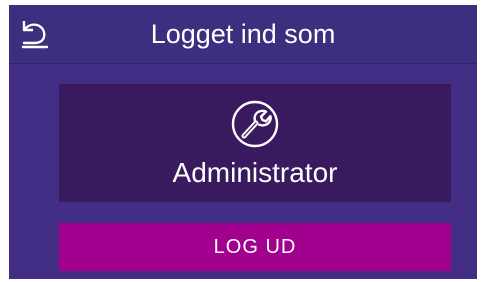  I want to click on back-button, so click(35, 34).